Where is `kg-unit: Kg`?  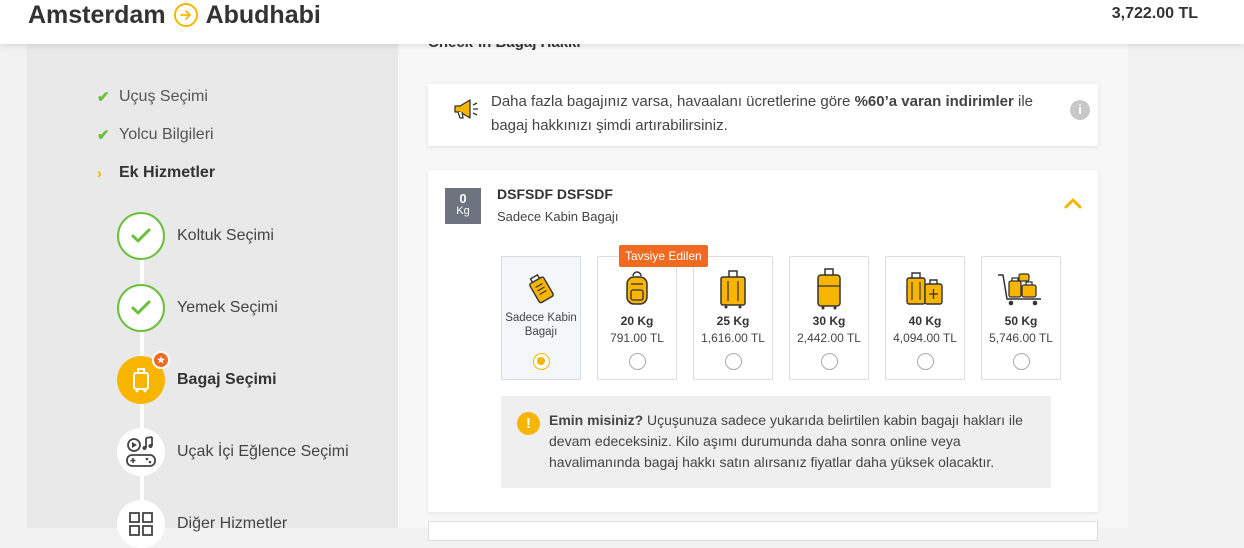
kg-unit: Kg is located at coordinates (463, 211).